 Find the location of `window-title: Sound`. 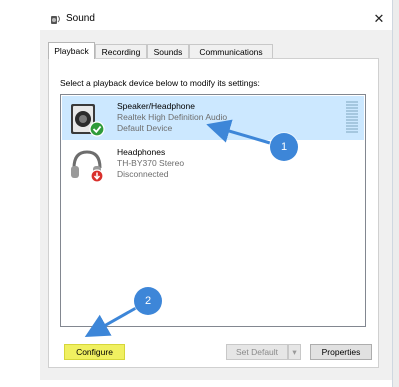

window-title: Sound is located at coordinates (80, 18).